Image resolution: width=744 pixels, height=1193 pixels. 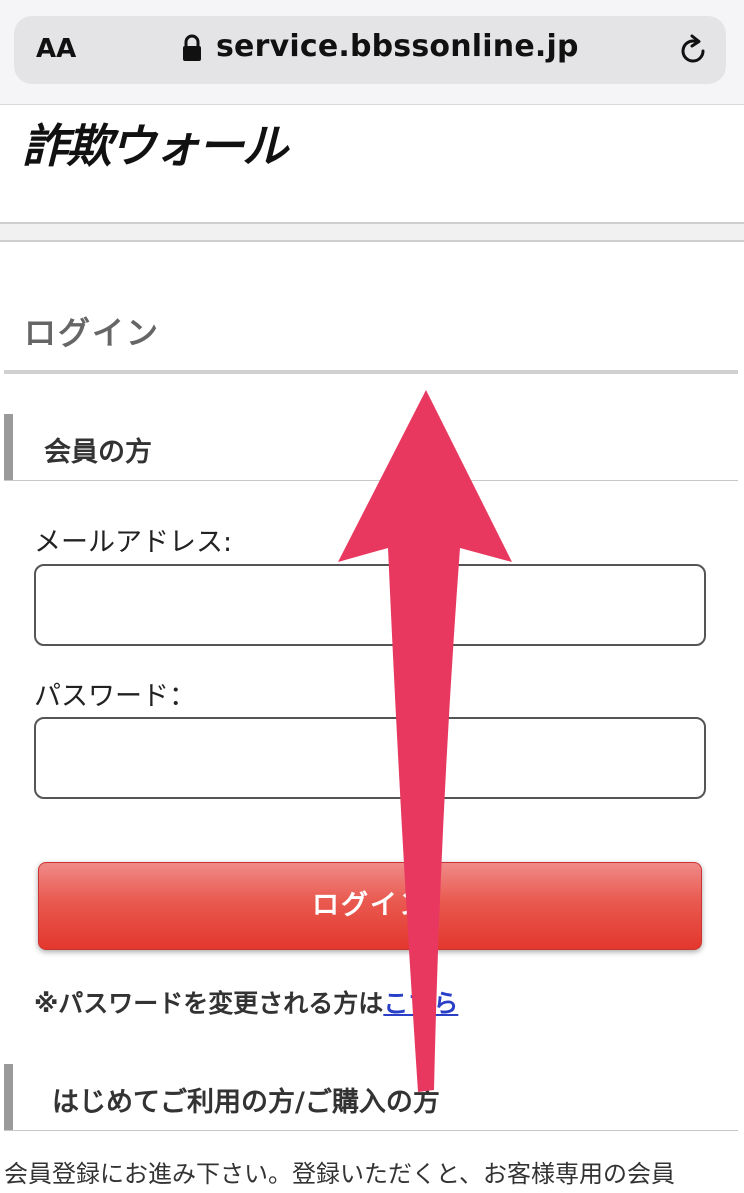 What do you see at coordinates (370, 906) in the screenshot?
I see `login-button: ログイン` at bounding box center [370, 906].